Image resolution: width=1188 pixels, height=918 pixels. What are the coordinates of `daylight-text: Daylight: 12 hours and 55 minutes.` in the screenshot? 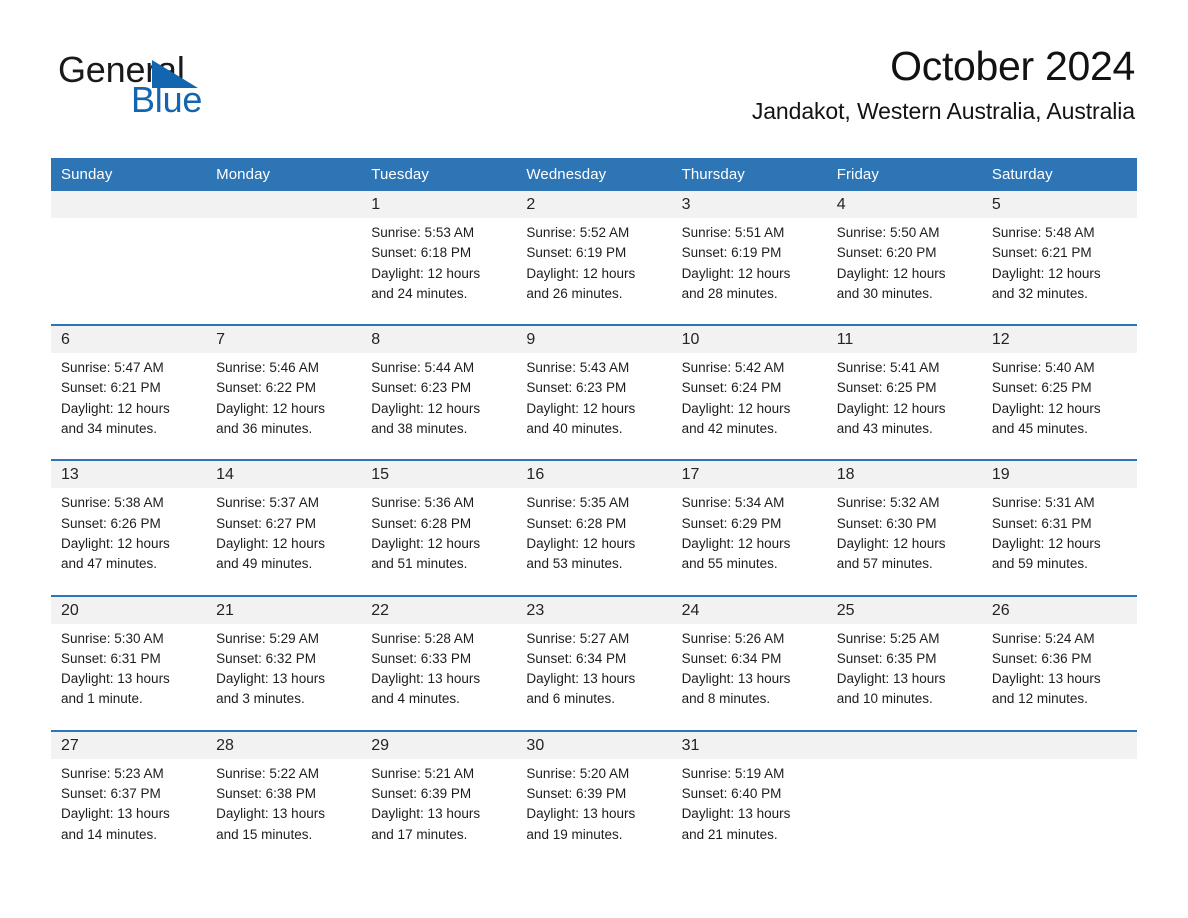 It's located at (736, 553).